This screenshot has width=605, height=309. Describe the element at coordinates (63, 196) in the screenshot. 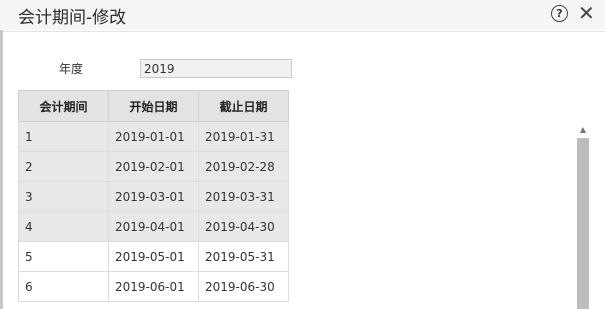

I see `period-cell: 3` at that location.